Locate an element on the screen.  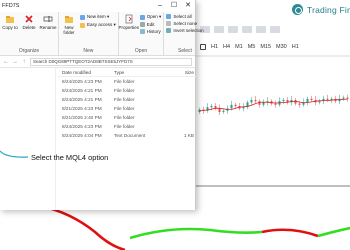
new-folder-button: New folder is located at coordinates (69, 24).